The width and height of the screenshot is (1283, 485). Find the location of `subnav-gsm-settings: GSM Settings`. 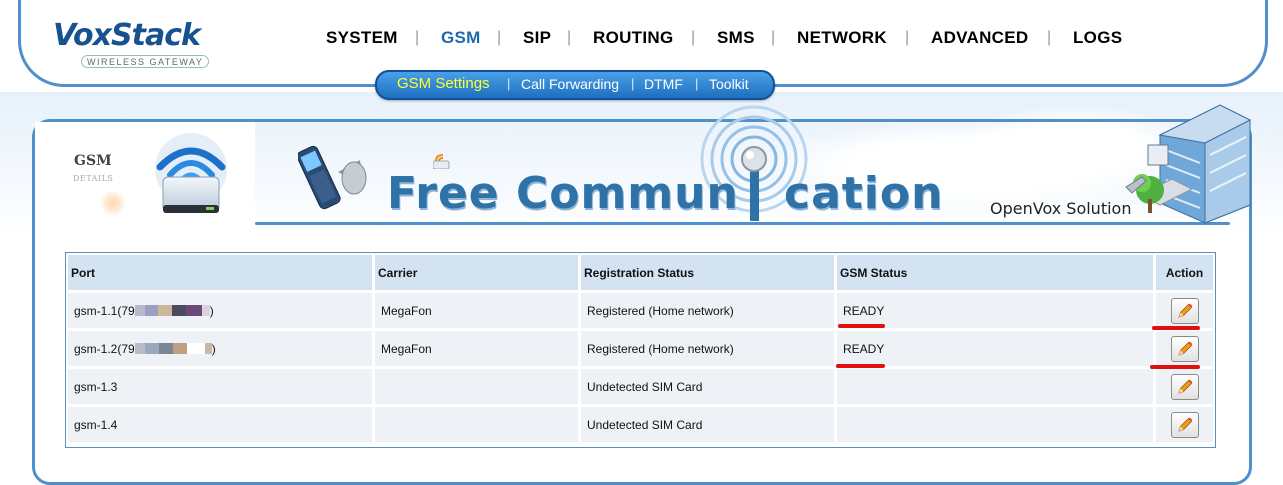

subnav-gsm-settings: GSM Settings is located at coordinates (443, 83).